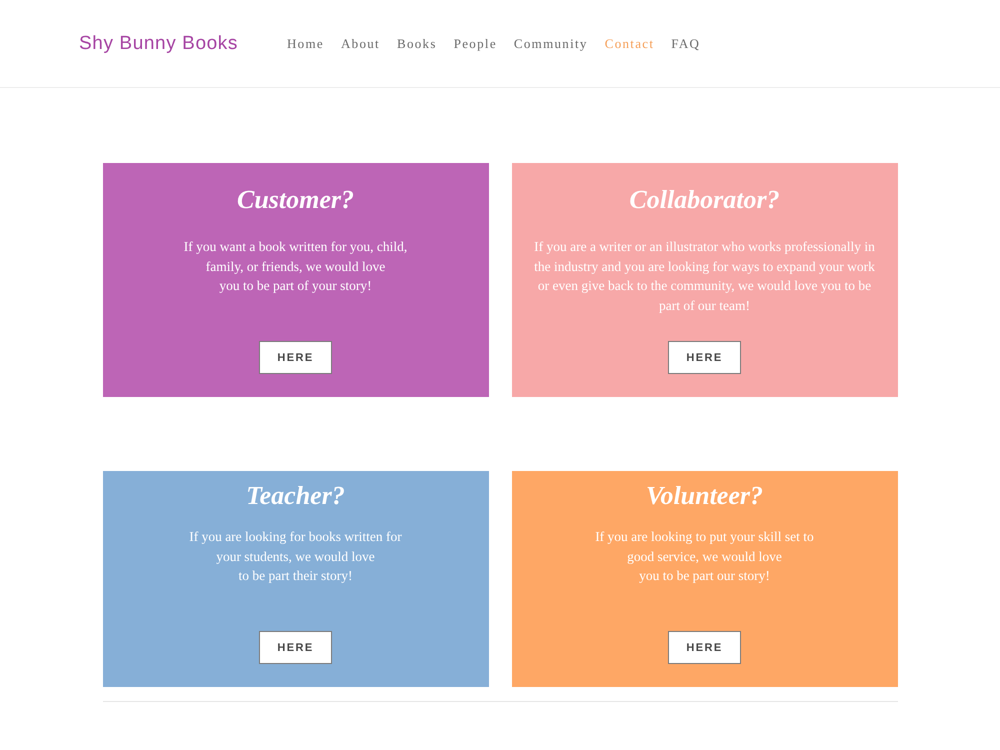 The image size is (1000, 750). Describe the element at coordinates (705, 496) in the screenshot. I see `card-title: Volunteer?` at that location.